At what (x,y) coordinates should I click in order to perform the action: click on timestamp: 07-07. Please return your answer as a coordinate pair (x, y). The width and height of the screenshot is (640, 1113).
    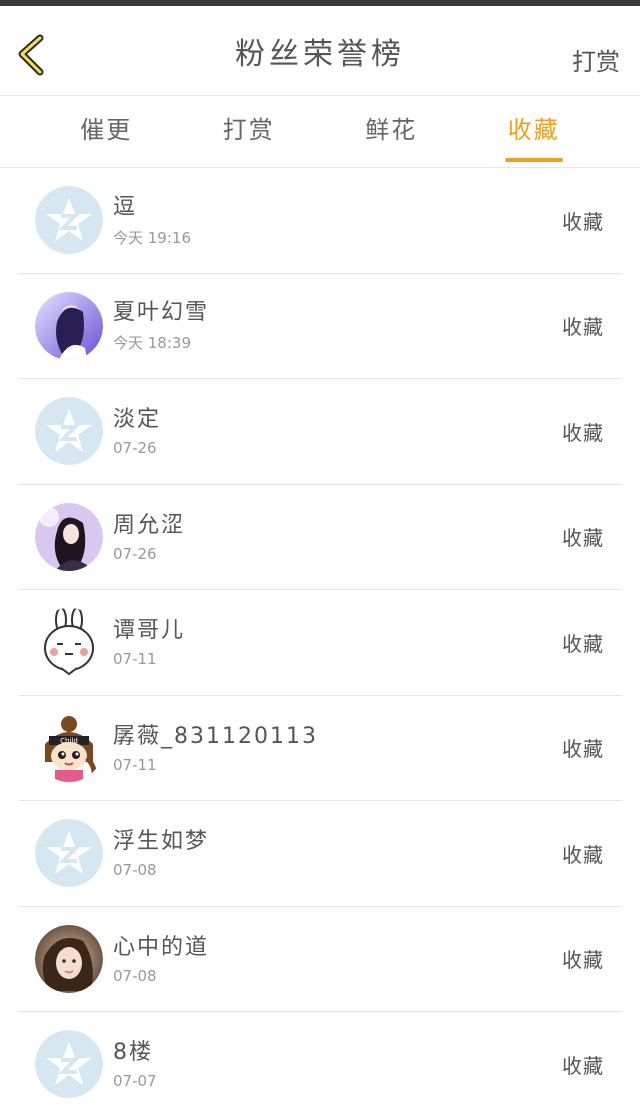
    Looking at the image, I should click on (135, 1081).